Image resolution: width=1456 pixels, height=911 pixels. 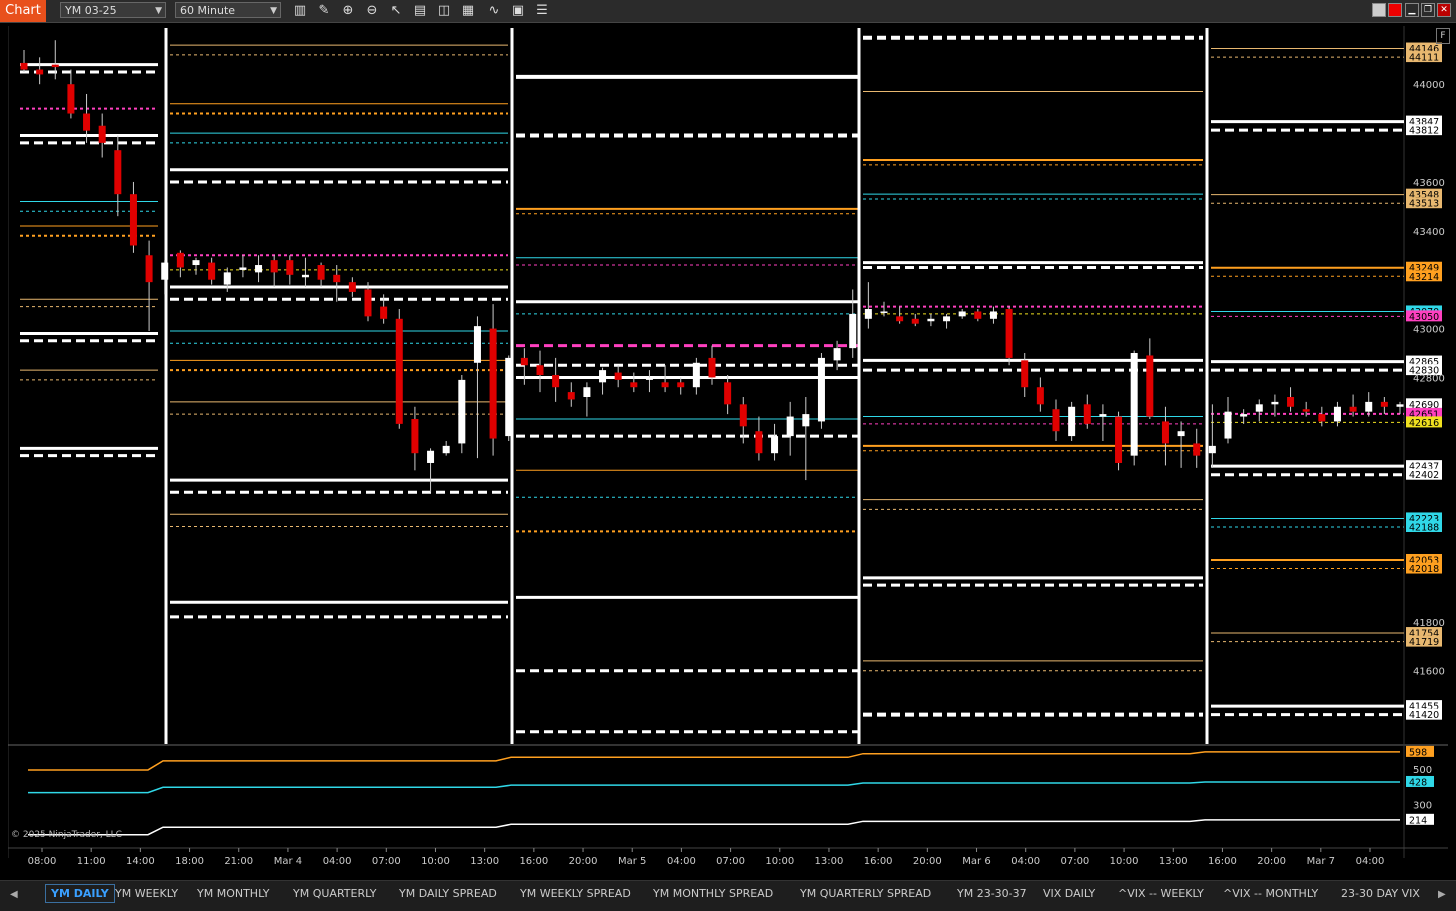 I want to click on price-label: 43812, so click(x=1424, y=130).